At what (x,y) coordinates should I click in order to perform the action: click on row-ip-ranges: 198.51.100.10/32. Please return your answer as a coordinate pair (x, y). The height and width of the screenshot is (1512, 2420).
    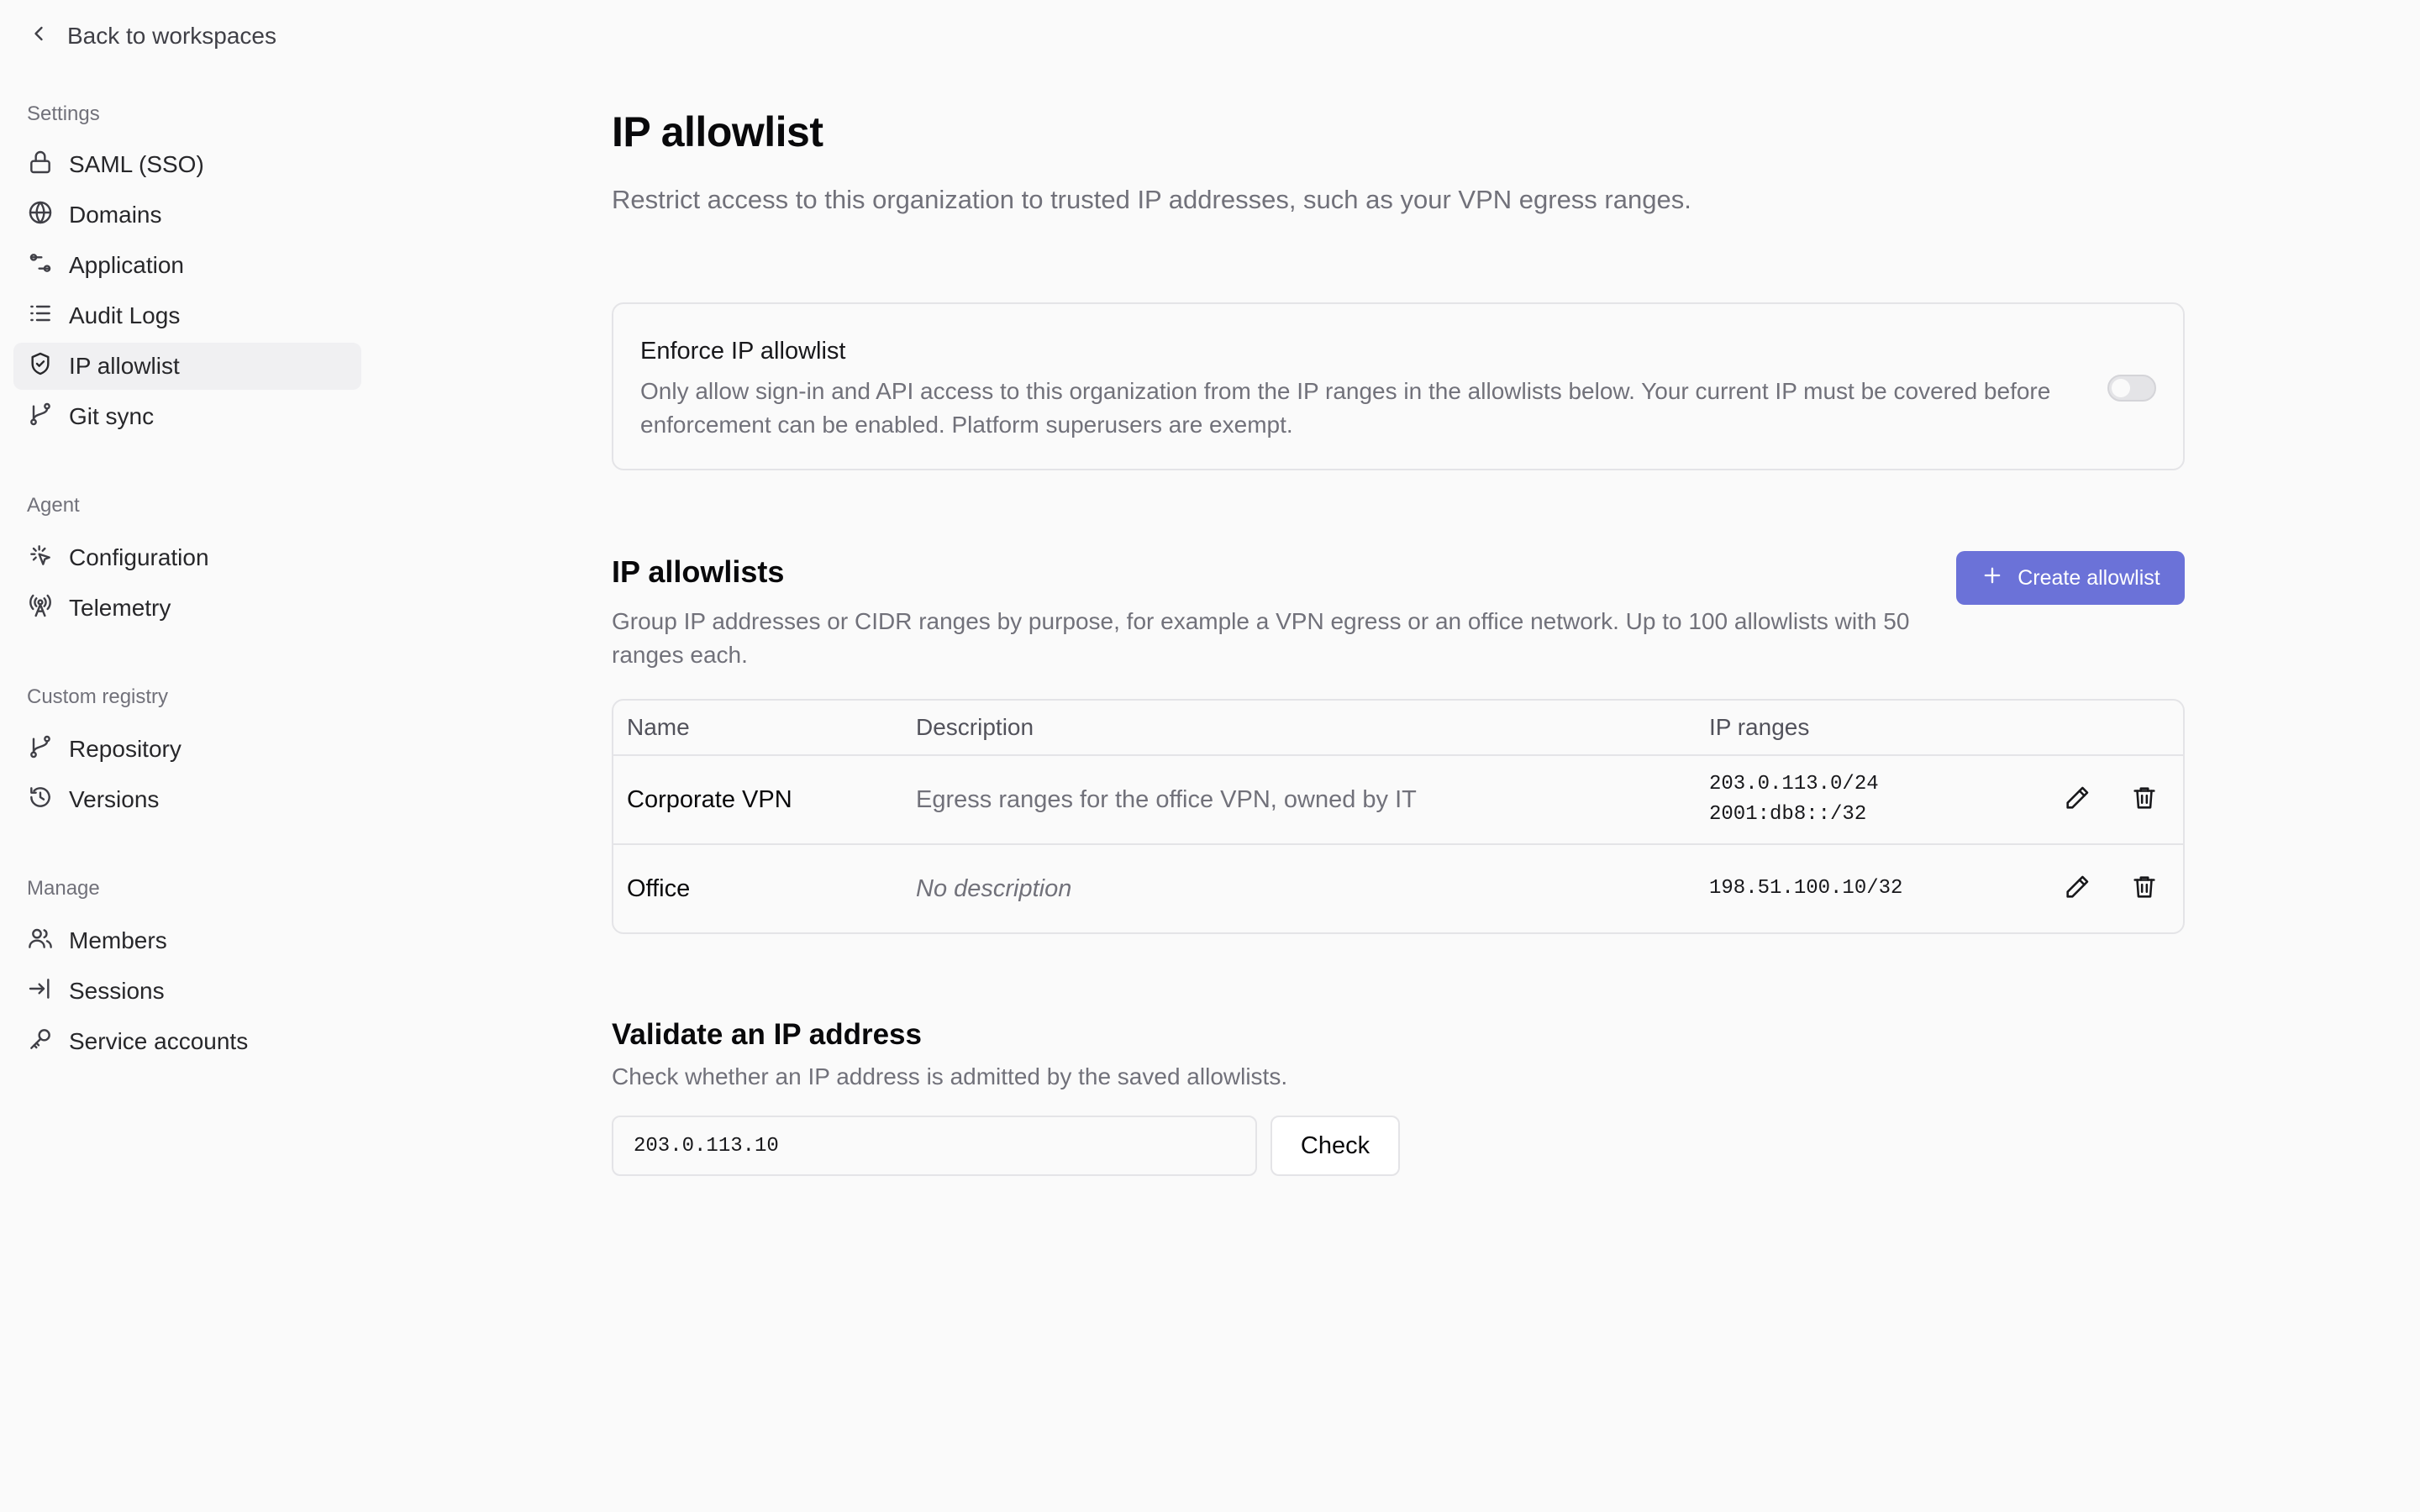
    Looking at the image, I should click on (1805, 888).